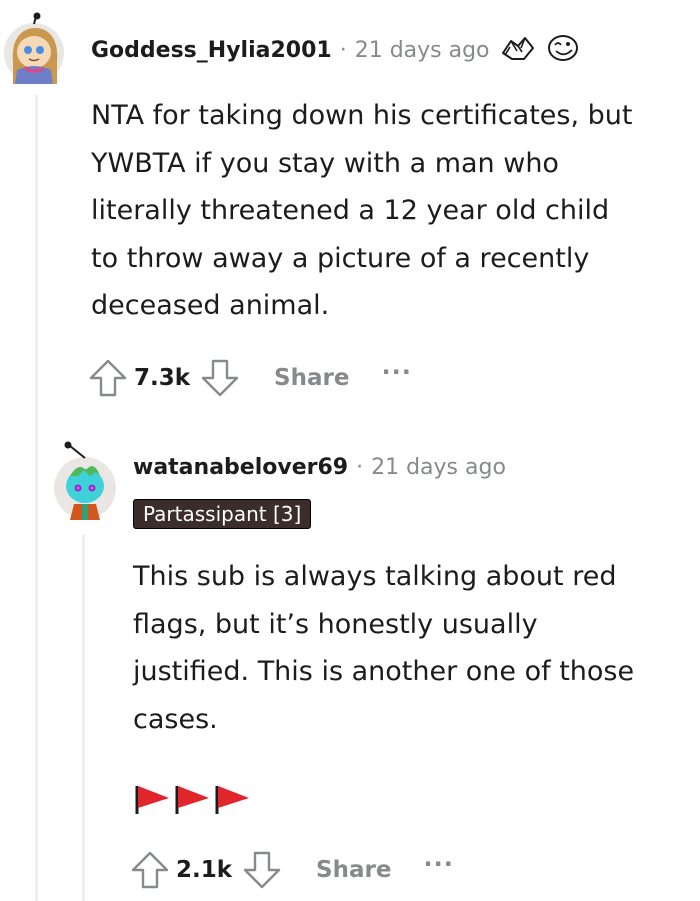 The height and width of the screenshot is (901, 700). Describe the element at coordinates (250, 378) in the screenshot. I see `comment-actions: 7.3k Share ···` at that location.